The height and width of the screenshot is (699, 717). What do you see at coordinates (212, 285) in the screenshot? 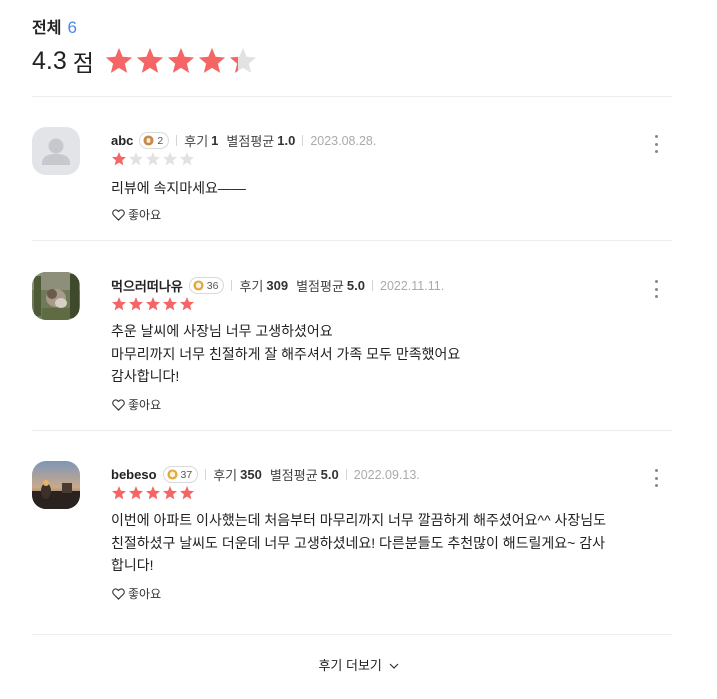
I see `badge-level: 36` at bounding box center [212, 285].